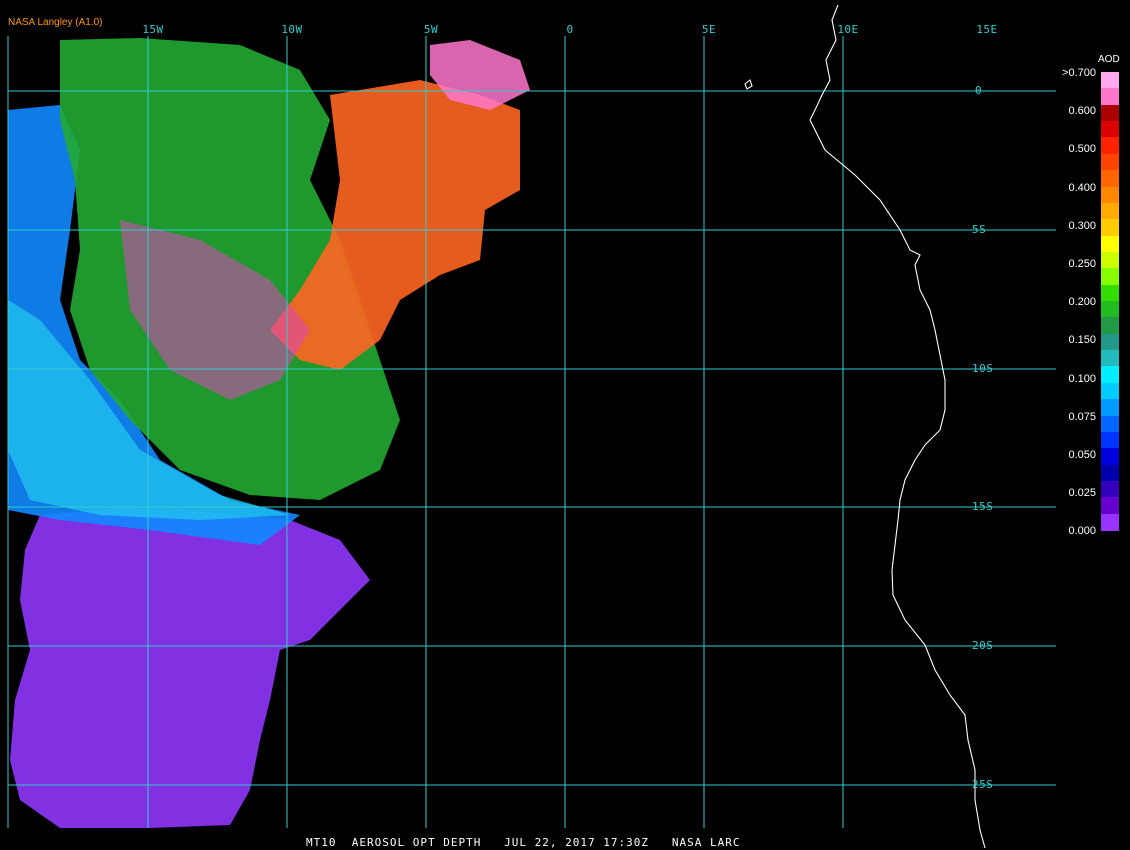 The width and height of the screenshot is (1130, 850). What do you see at coordinates (983, 784) in the screenshot?
I see `latitude-label: 25S` at bounding box center [983, 784].